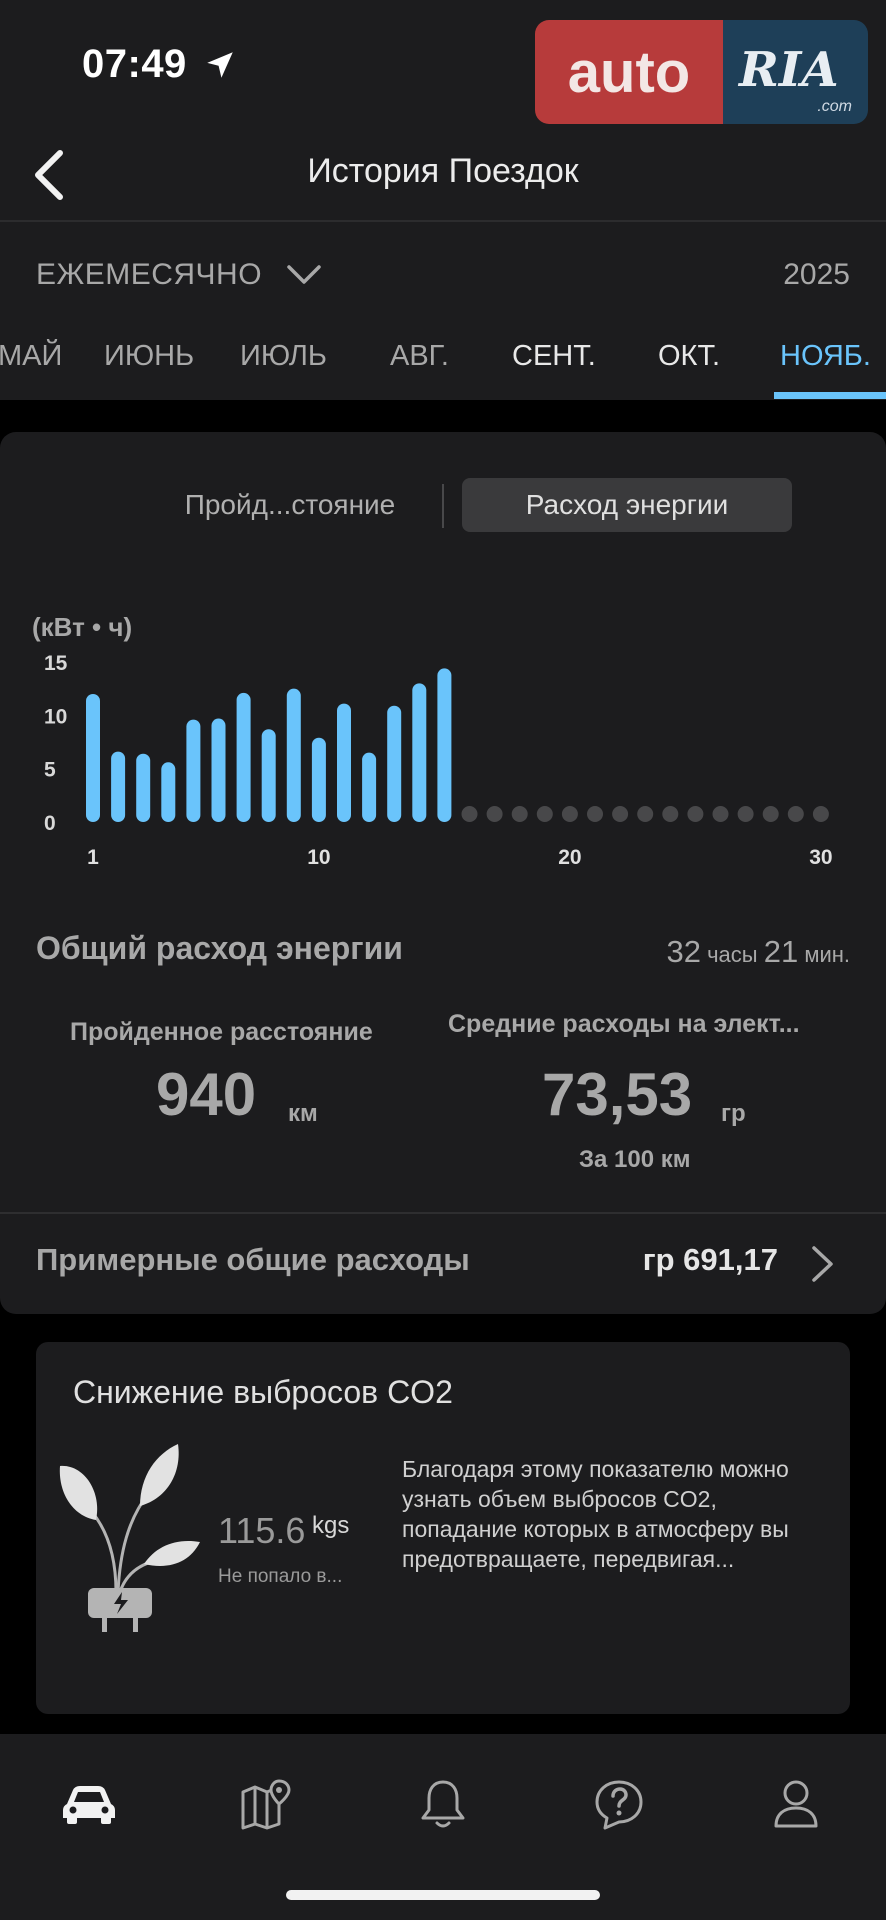 Image resolution: width=886 pixels, height=1920 pixels. Describe the element at coordinates (554, 356) in the screenshot. I see `month-tab-sep: СЕНТ.` at that location.